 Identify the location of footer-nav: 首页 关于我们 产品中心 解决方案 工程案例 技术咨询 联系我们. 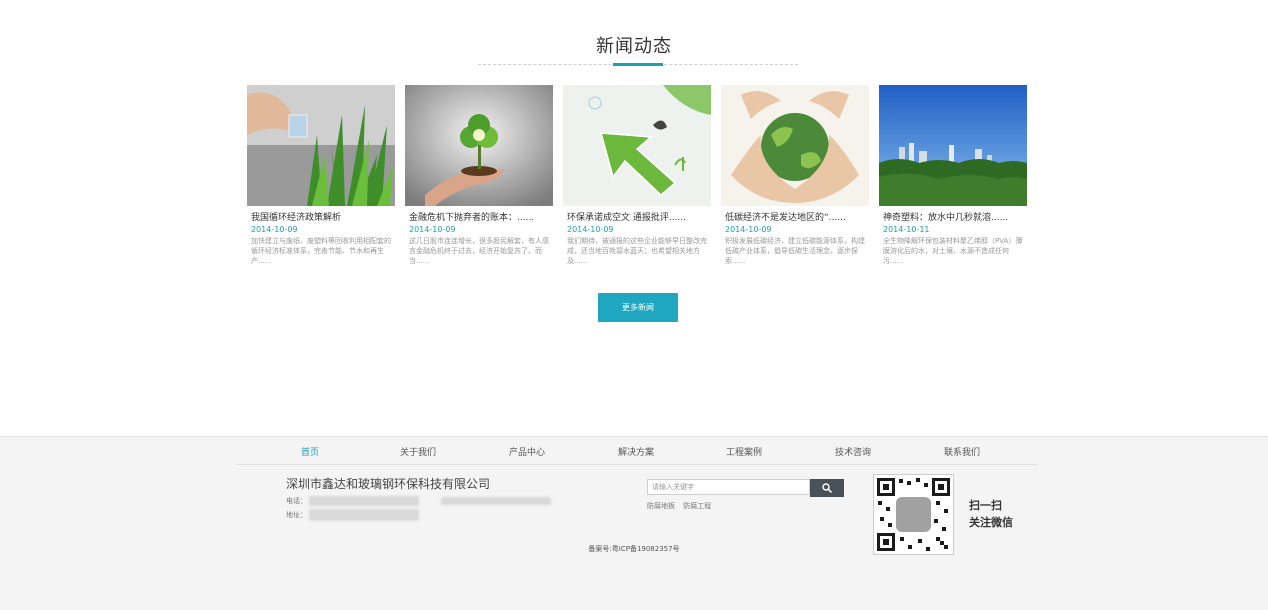
(637, 451).